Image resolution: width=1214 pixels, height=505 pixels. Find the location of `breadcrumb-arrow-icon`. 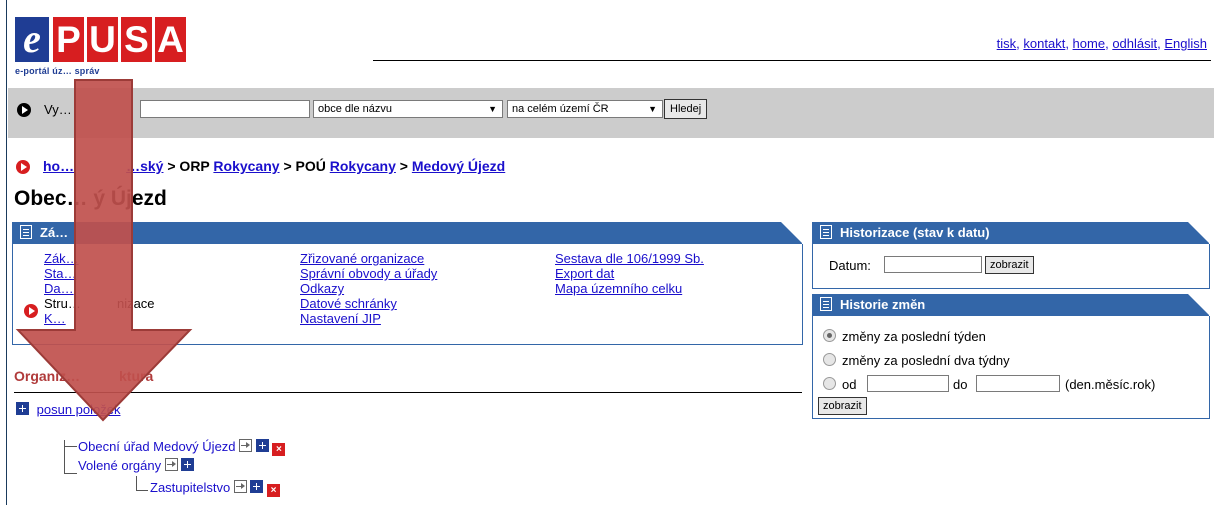

breadcrumb-arrow-icon is located at coordinates (23, 167).